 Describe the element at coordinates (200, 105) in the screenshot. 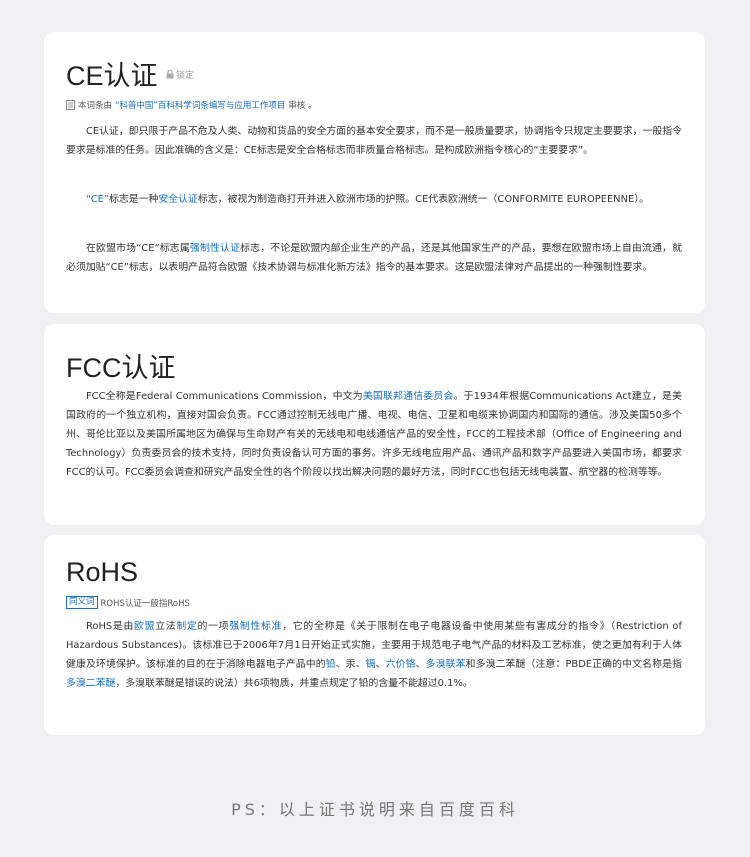

I see `review-project-link: “科普中国”百科科学词条编写与应用工作项目` at that location.